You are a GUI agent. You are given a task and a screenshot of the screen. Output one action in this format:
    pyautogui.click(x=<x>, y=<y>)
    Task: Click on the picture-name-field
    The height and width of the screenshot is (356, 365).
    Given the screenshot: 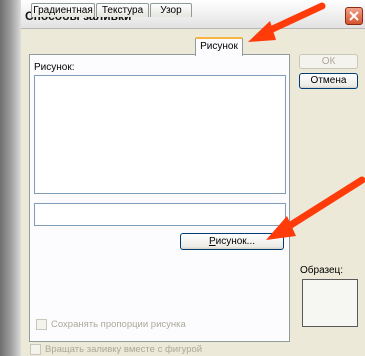 What is the action you would take?
    pyautogui.click(x=160, y=214)
    